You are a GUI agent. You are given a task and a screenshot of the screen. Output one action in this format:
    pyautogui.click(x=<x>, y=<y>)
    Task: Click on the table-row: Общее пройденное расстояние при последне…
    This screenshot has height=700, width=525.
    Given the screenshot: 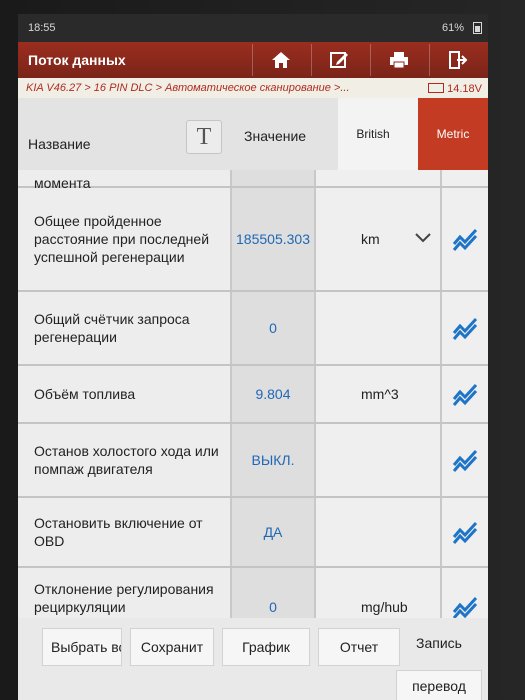 What is the action you would take?
    pyautogui.click(x=253, y=240)
    